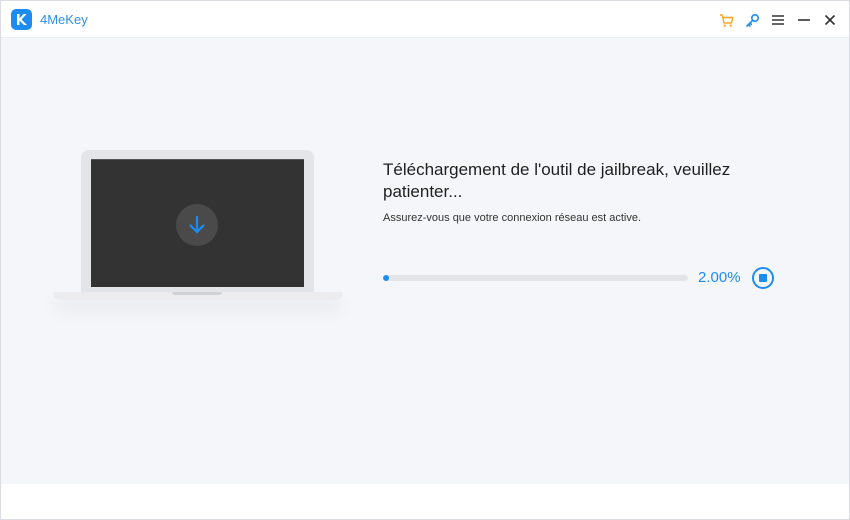 This screenshot has width=850, height=520. Describe the element at coordinates (197, 293) in the screenshot. I see `laptop-notch` at that location.